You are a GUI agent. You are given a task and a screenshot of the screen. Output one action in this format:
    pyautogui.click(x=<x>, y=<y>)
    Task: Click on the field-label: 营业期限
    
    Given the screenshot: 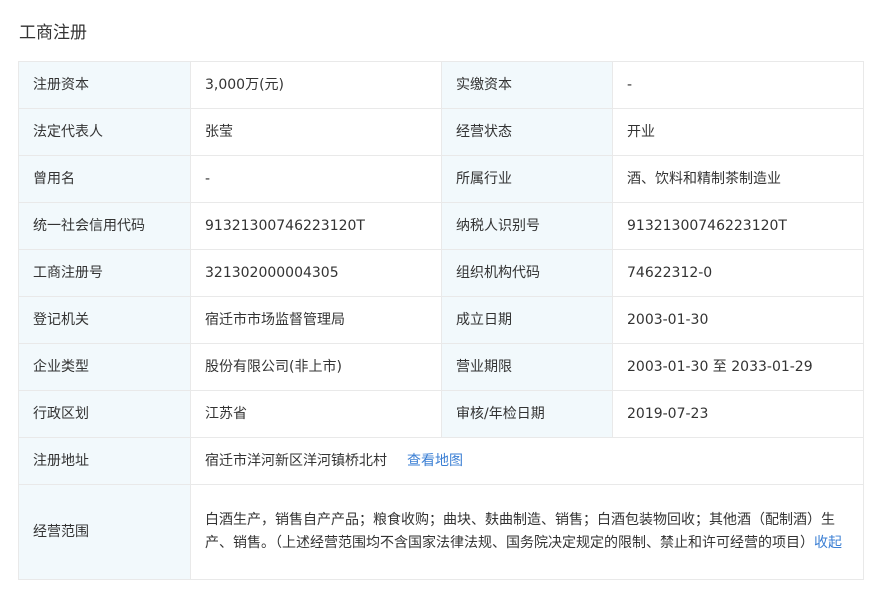 What is the action you would take?
    pyautogui.click(x=527, y=367)
    